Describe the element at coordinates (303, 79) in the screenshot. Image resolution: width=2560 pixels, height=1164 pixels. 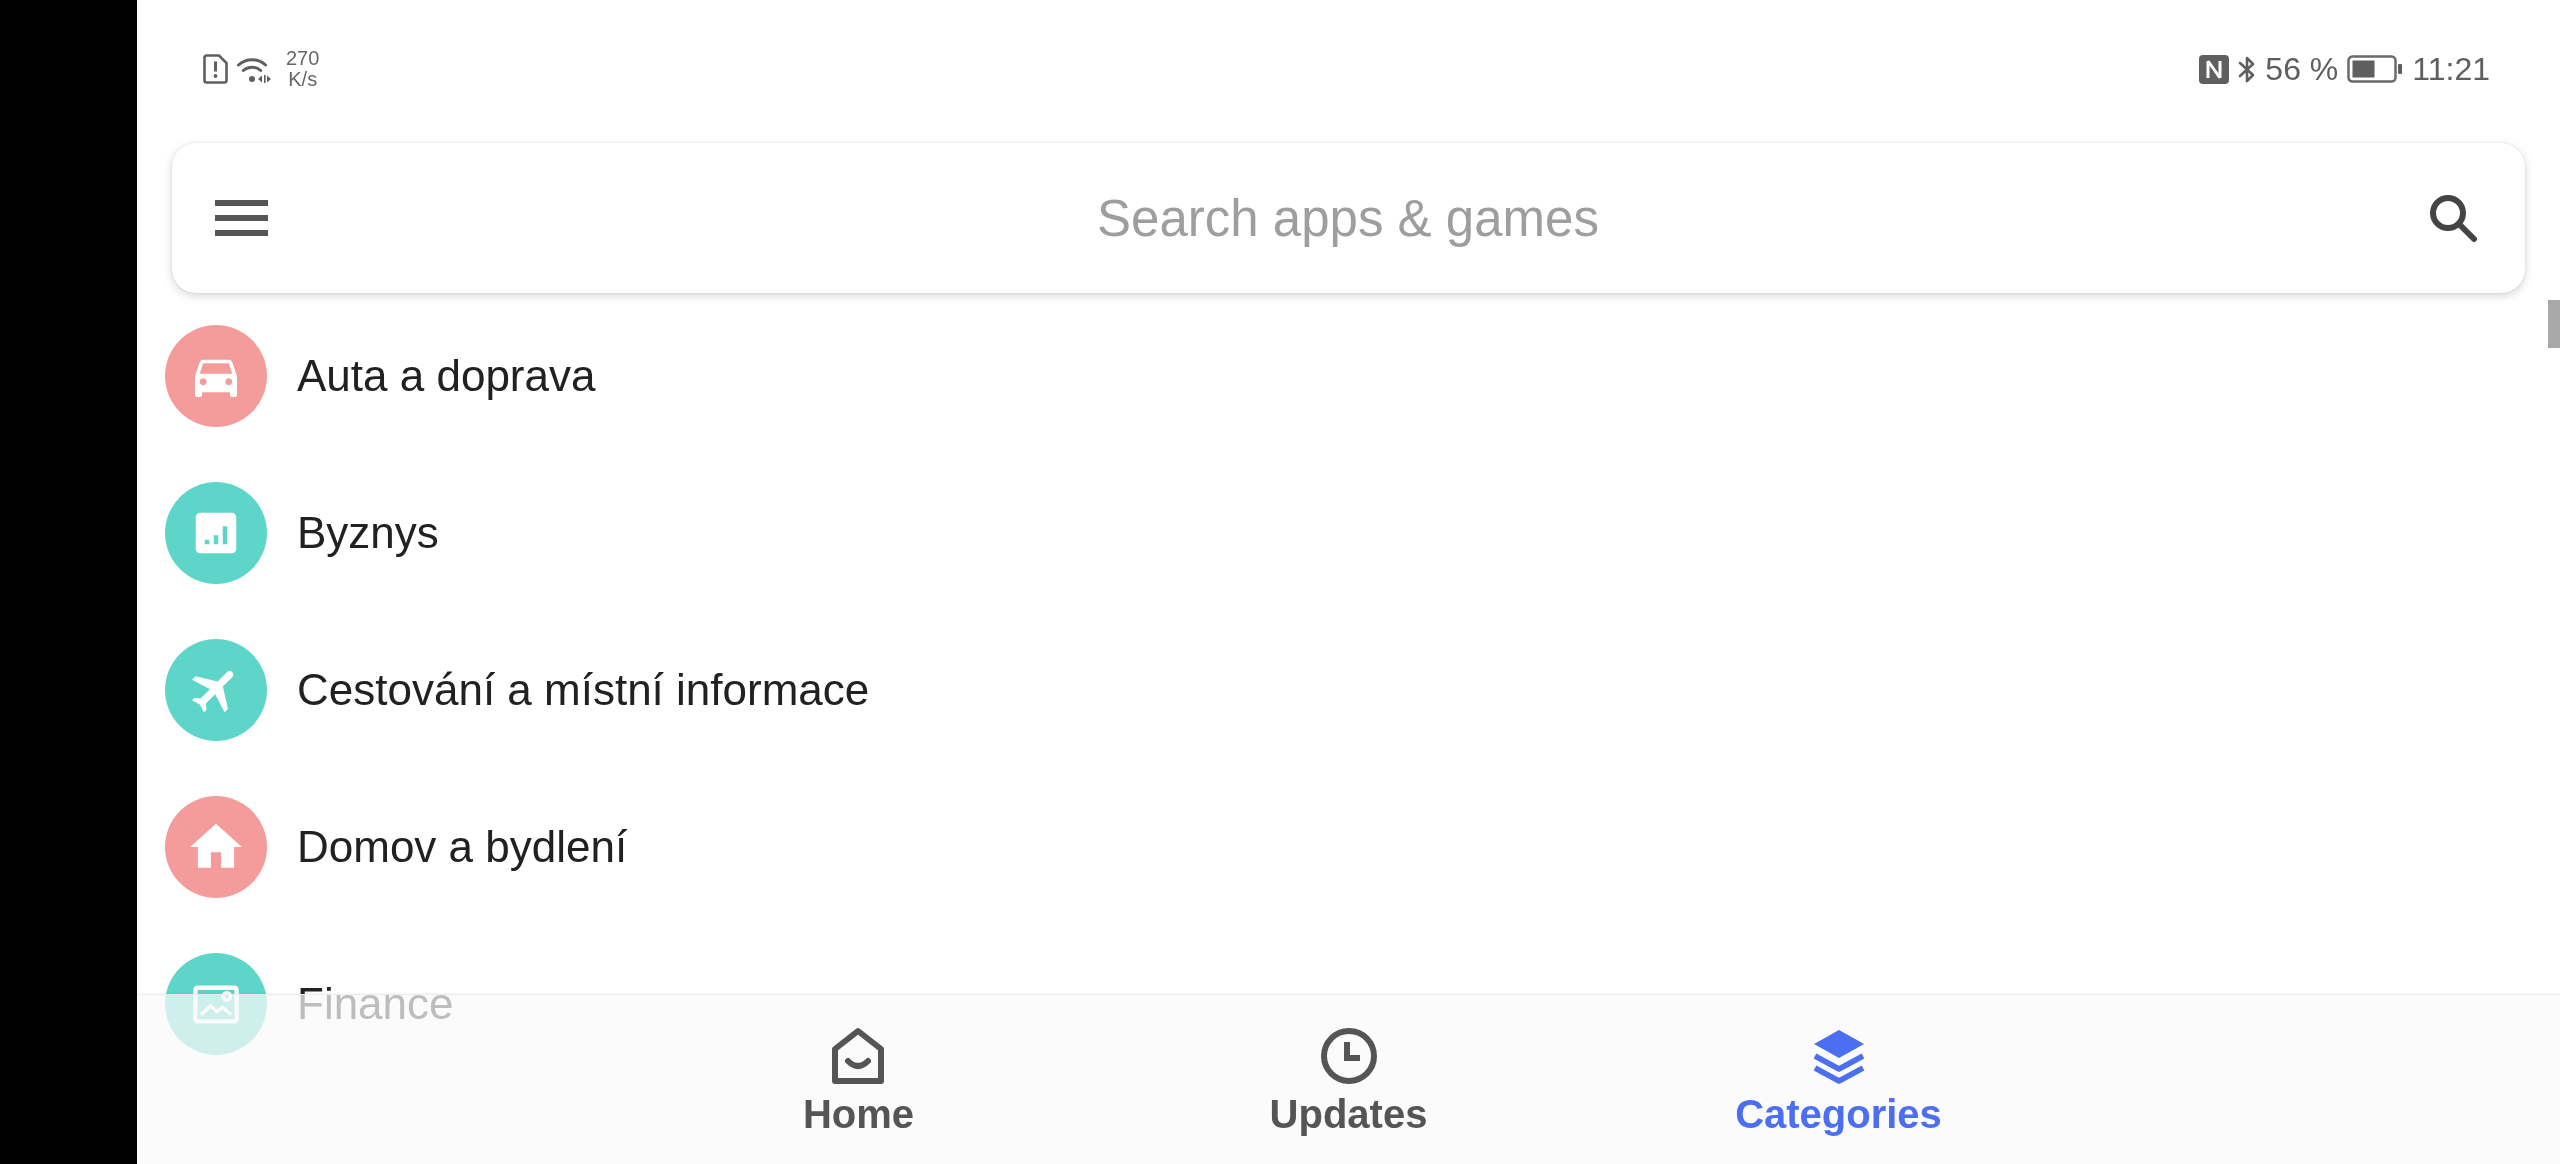
I see `network-speed-unit: K/s` at that location.